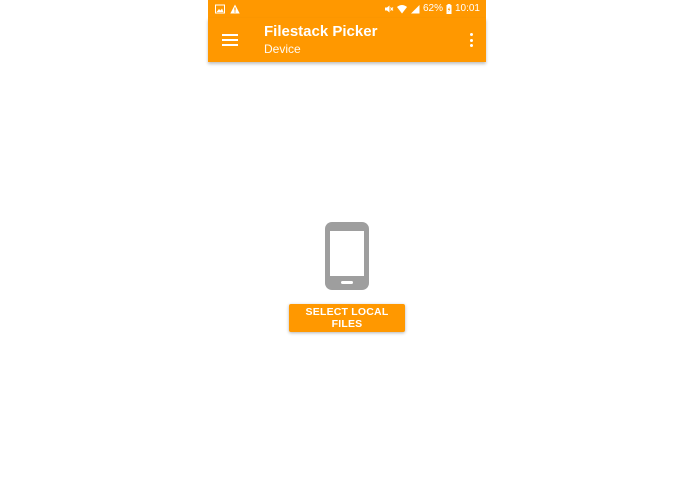  Describe the element at coordinates (230, 40) in the screenshot. I see `hamburger-menu-icon` at that location.